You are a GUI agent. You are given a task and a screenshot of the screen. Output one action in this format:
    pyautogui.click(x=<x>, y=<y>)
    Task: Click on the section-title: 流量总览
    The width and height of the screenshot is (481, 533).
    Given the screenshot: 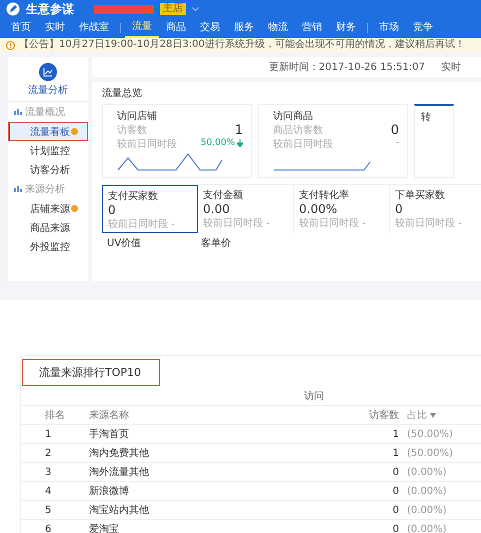 What is the action you would take?
    pyautogui.click(x=122, y=93)
    